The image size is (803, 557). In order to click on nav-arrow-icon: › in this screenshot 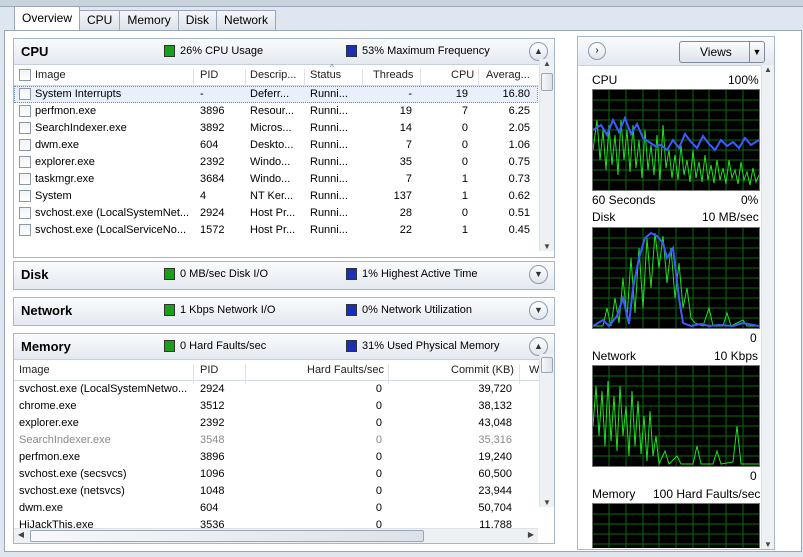, I will do `click(597, 51)`.